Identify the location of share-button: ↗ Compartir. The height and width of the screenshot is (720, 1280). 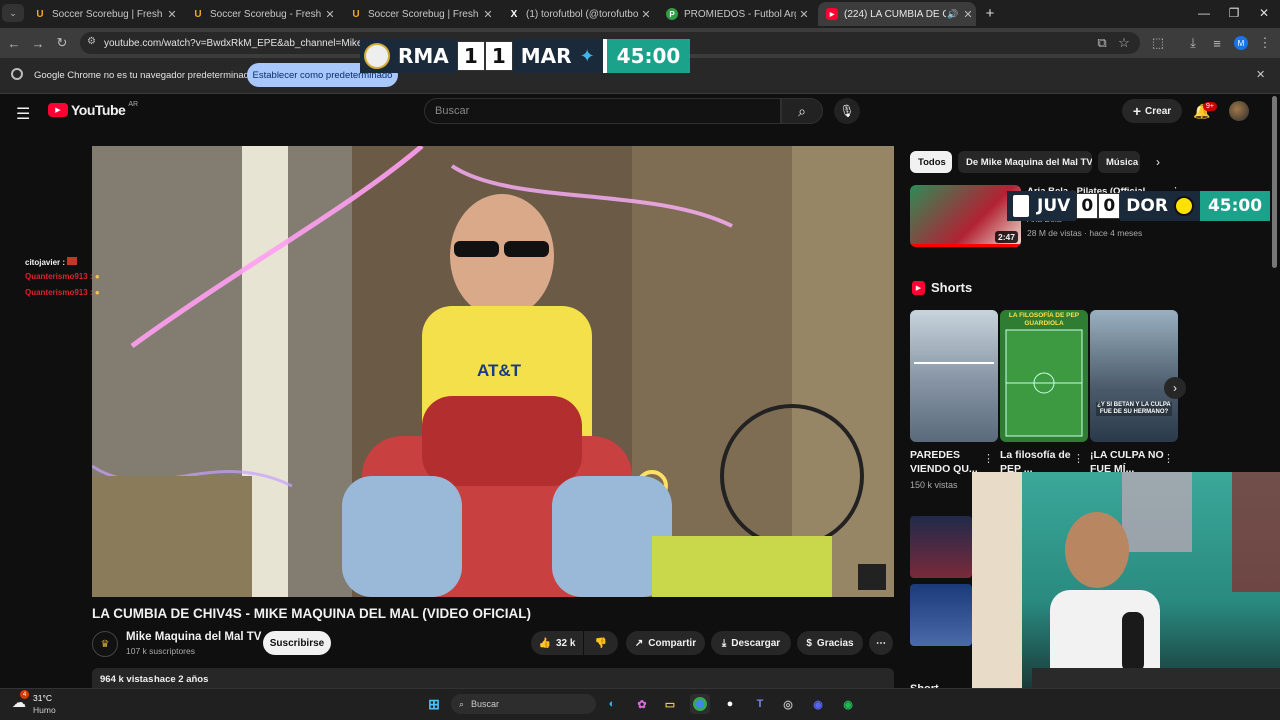
(665, 643).